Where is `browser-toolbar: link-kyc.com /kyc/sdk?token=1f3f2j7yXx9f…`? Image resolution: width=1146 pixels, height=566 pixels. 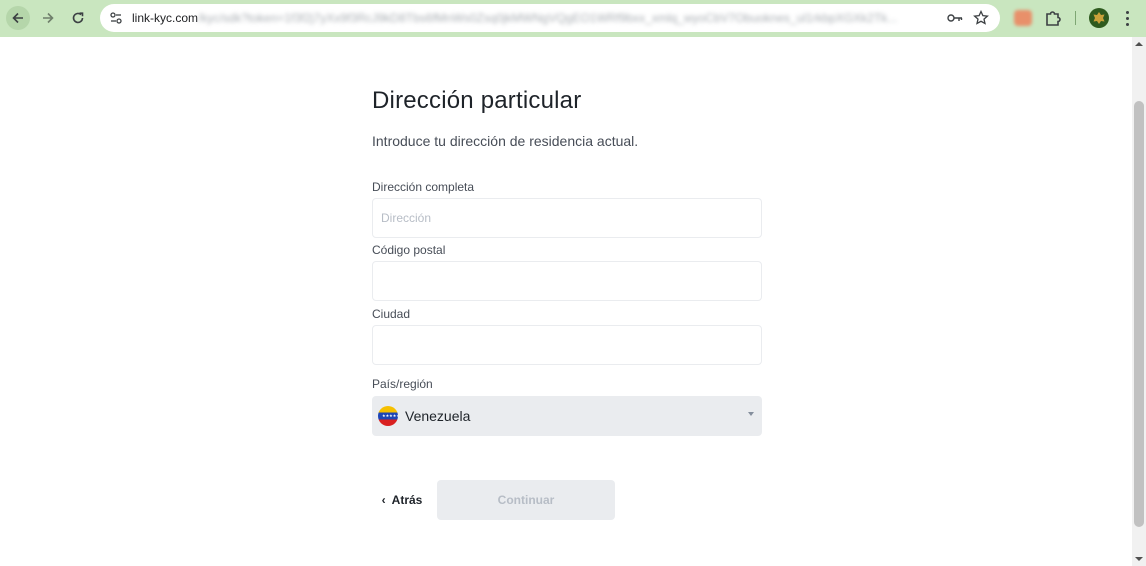 browser-toolbar: link-kyc.com /kyc/sdk?token=1f3f2j7yXx9f… is located at coordinates (573, 18).